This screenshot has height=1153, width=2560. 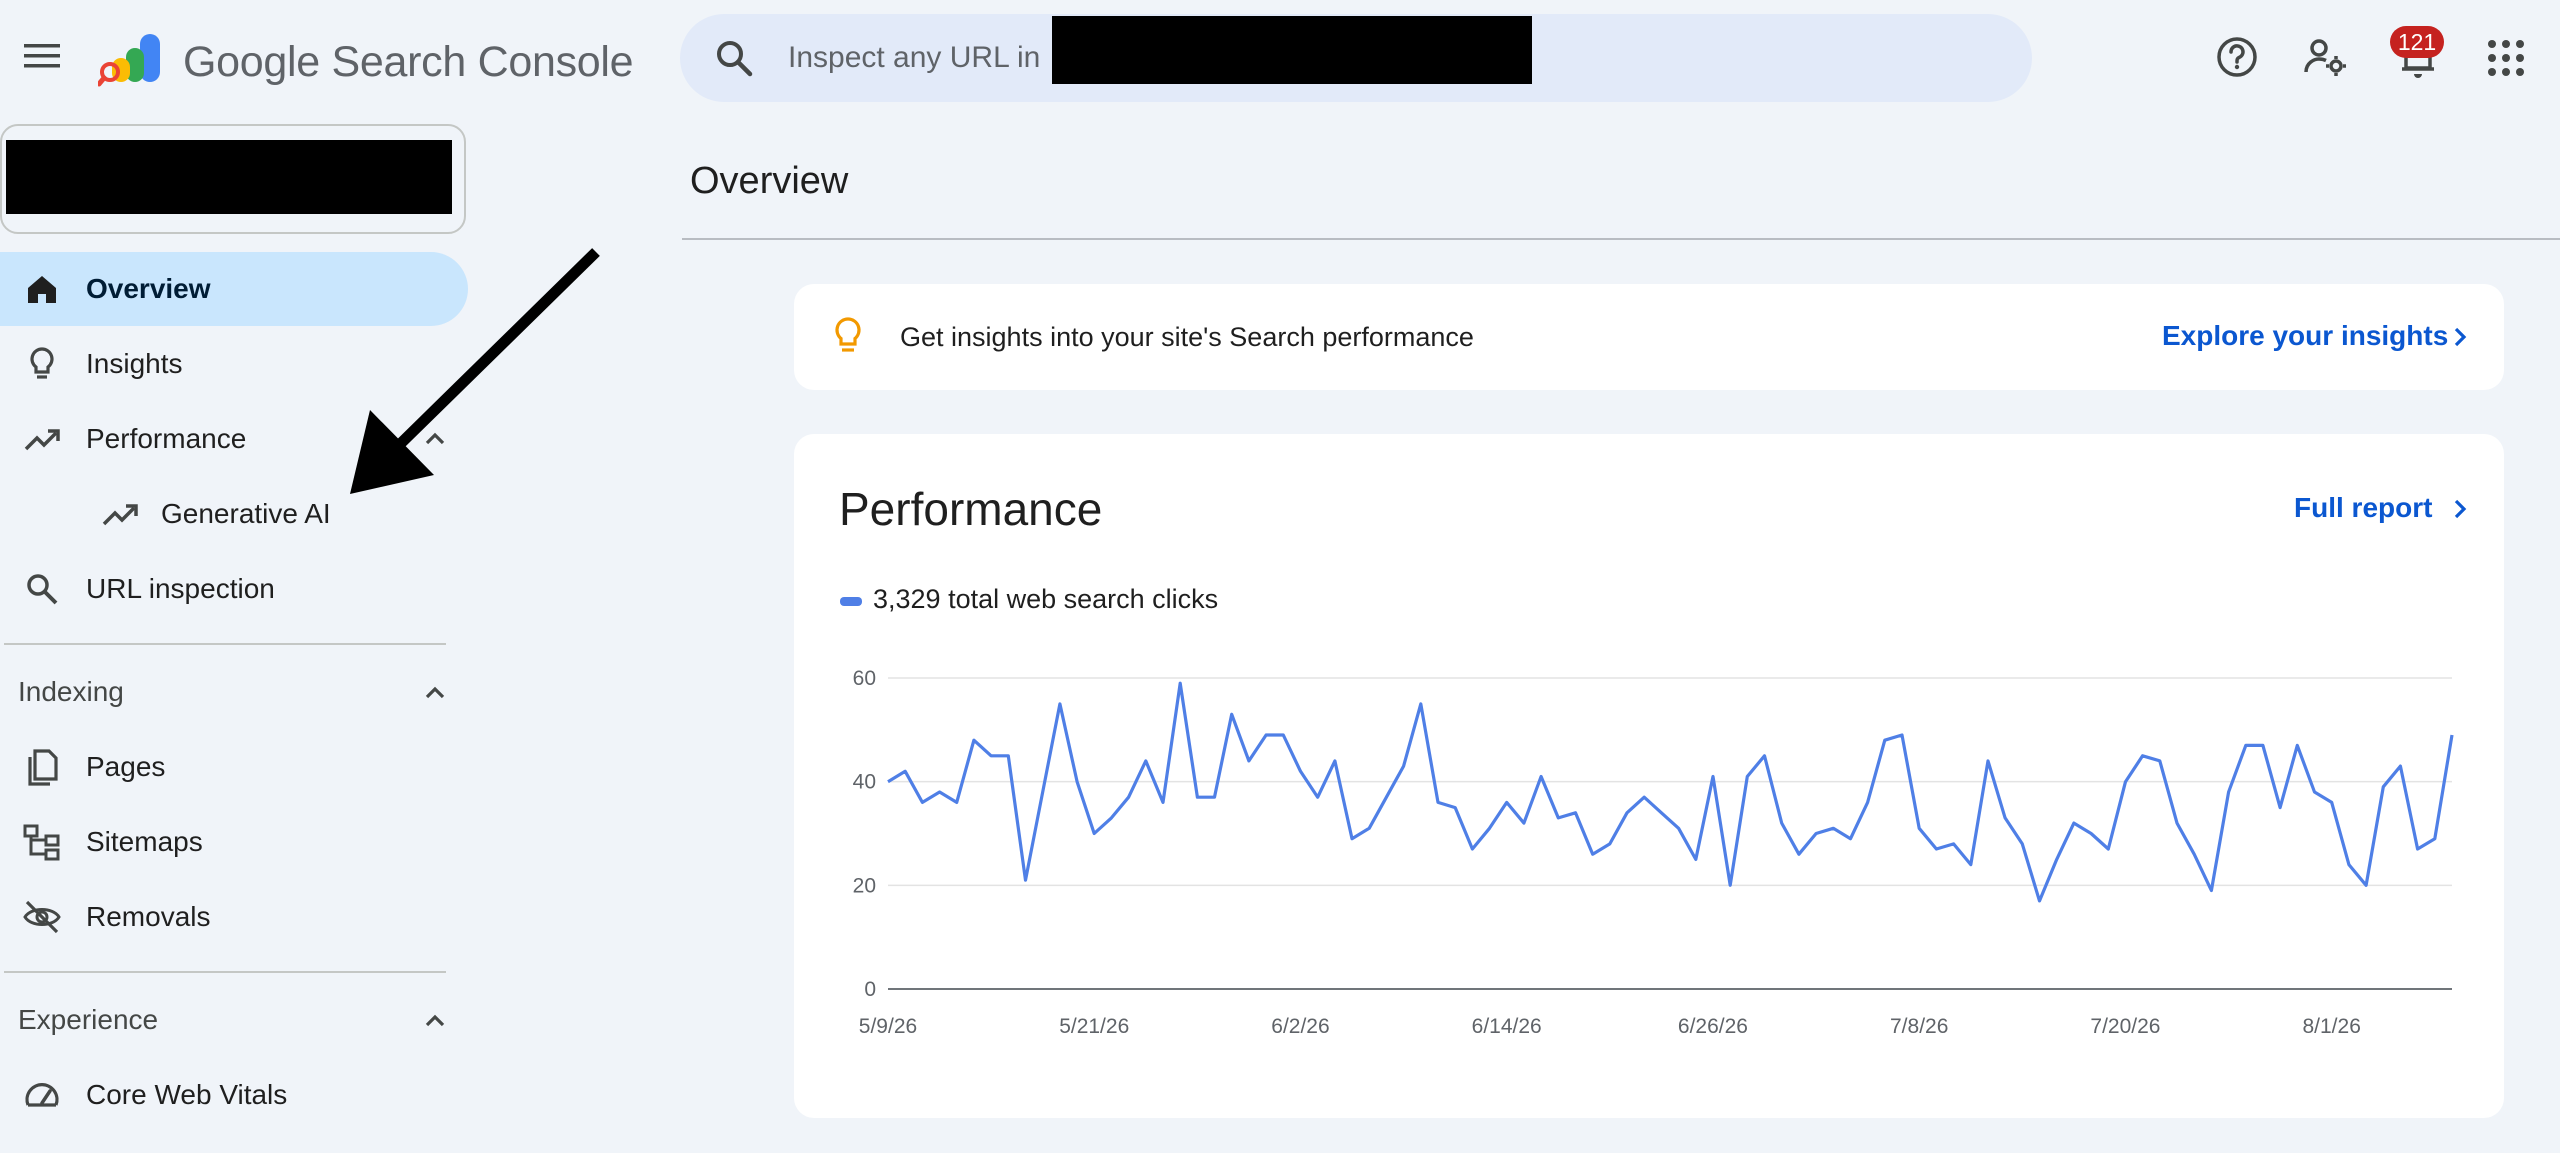 What do you see at coordinates (408, 62) in the screenshot?
I see `app-title: Google Search Console` at bounding box center [408, 62].